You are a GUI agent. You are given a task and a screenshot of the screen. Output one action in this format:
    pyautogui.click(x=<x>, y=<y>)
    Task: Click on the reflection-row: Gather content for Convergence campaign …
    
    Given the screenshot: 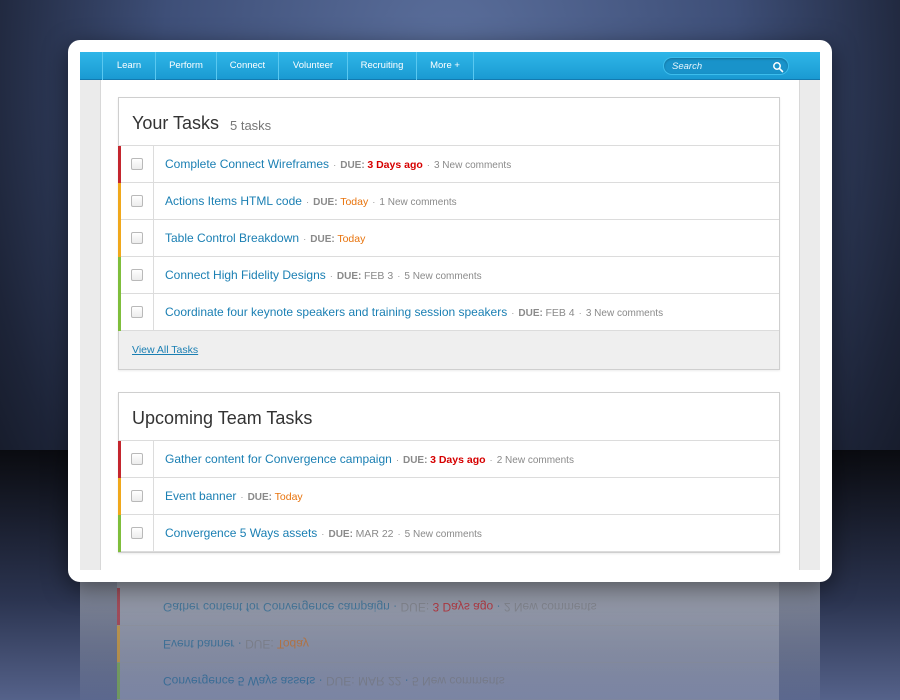 What is the action you would take?
    pyautogui.click(x=448, y=607)
    